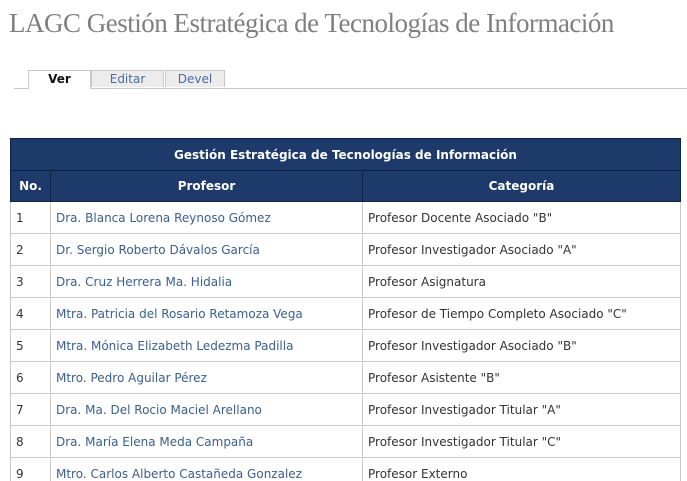  Describe the element at coordinates (521, 469) in the screenshot. I see `category-cell: Profesor Externo` at that location.